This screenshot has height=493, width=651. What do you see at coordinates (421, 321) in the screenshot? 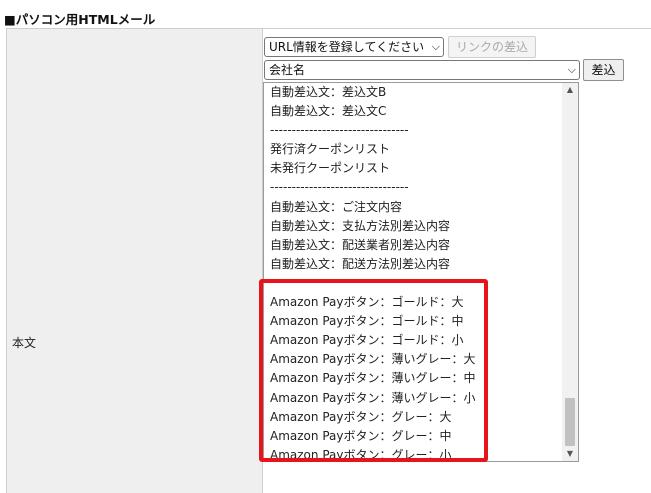
I see `dropdown-option: Amazon Payボタン：ゴールド：中` at bounding box center [421, 321].